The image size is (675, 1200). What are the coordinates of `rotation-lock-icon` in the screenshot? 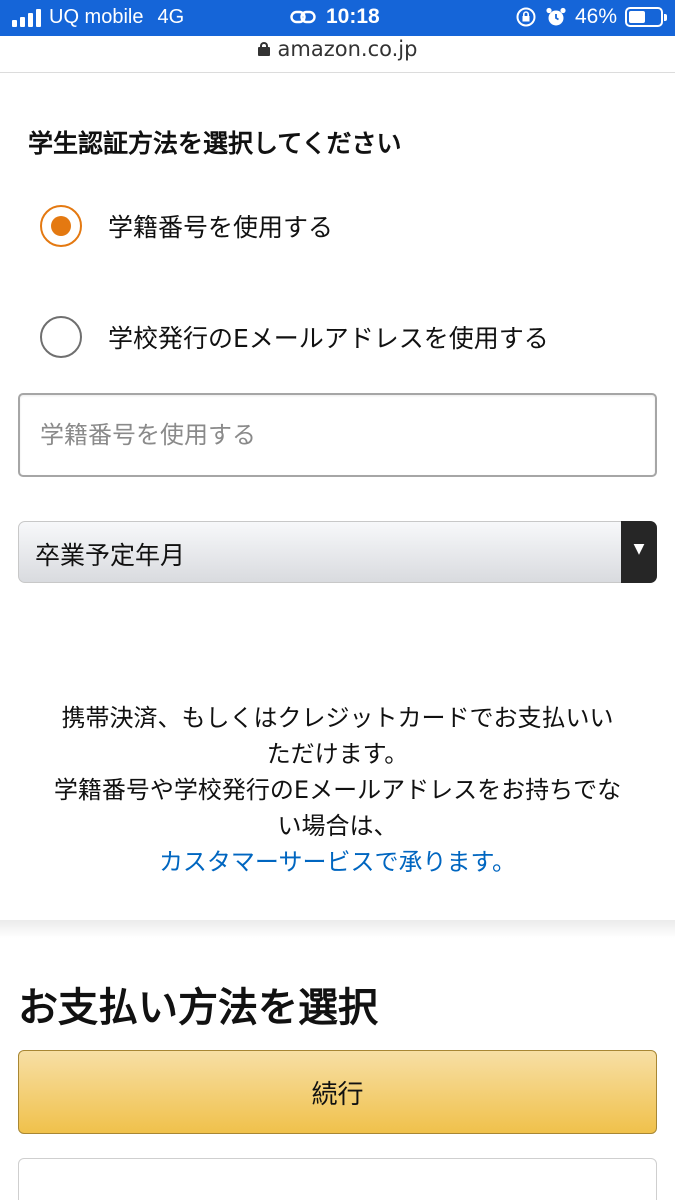 It's located at (526, 17).